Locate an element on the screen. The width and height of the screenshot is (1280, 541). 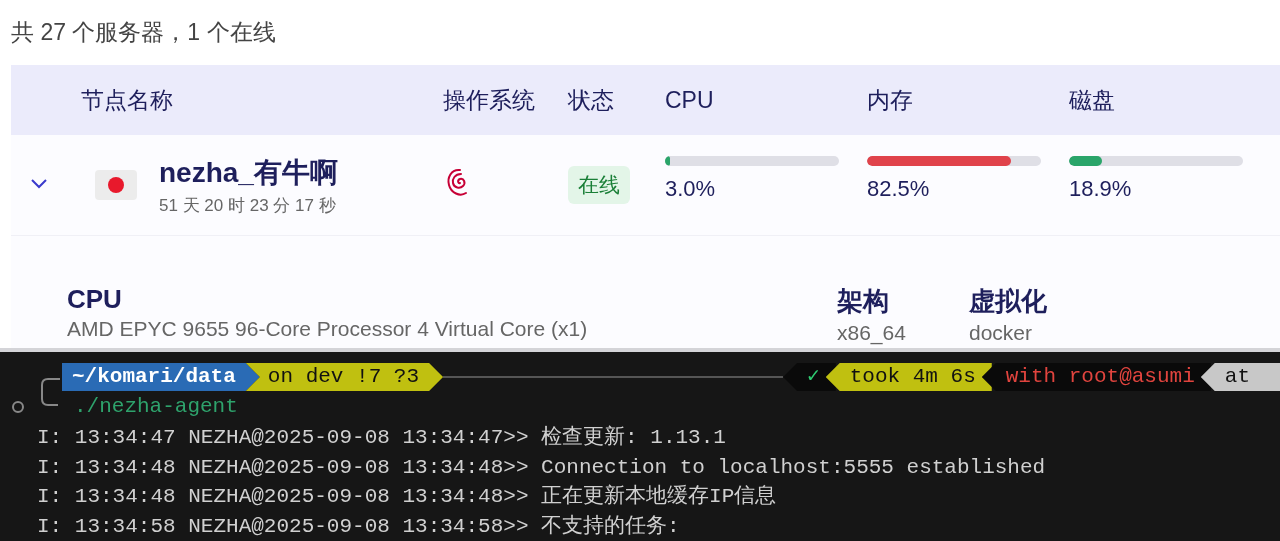
uptime-text: 51 天 20 时 23 分 17 秒 is located at coordinates (248, 205).